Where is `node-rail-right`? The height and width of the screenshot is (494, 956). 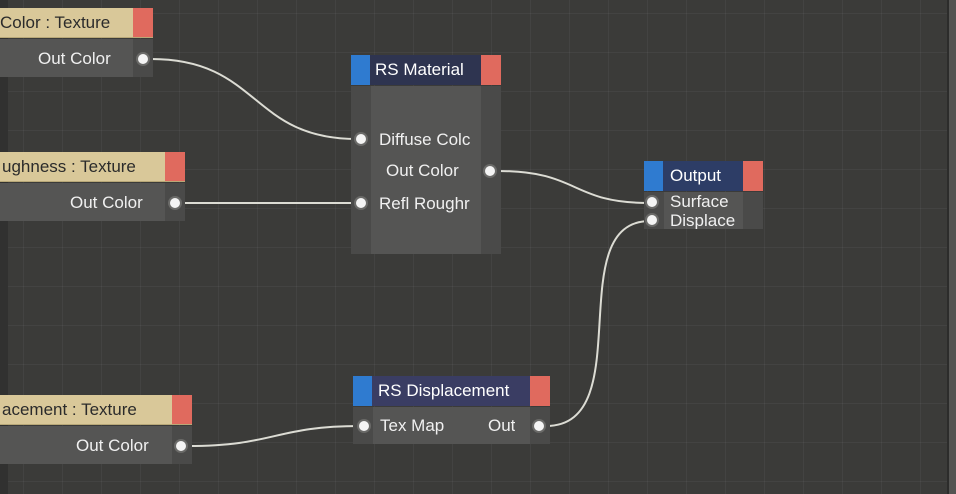
node-rail-right is located at coordinates (753, 210).